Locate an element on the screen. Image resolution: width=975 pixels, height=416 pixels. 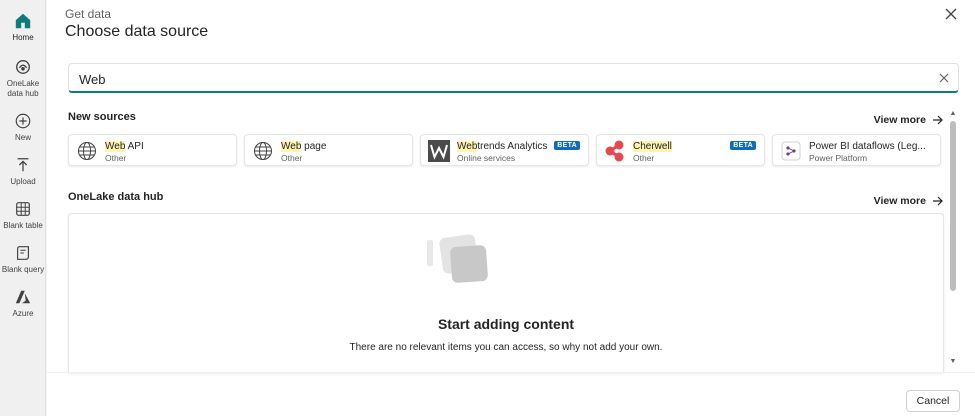
source-card-web-api: Web API Other is located at coordinates (152, 150).